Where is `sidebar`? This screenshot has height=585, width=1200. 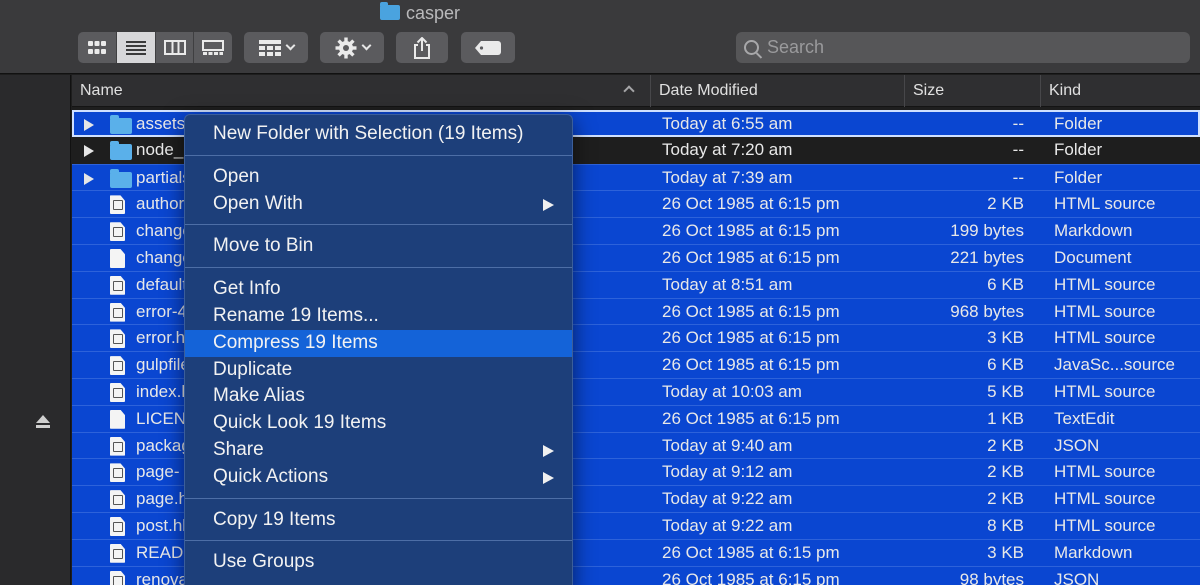 sidebar is located at coordinates (35, 330).